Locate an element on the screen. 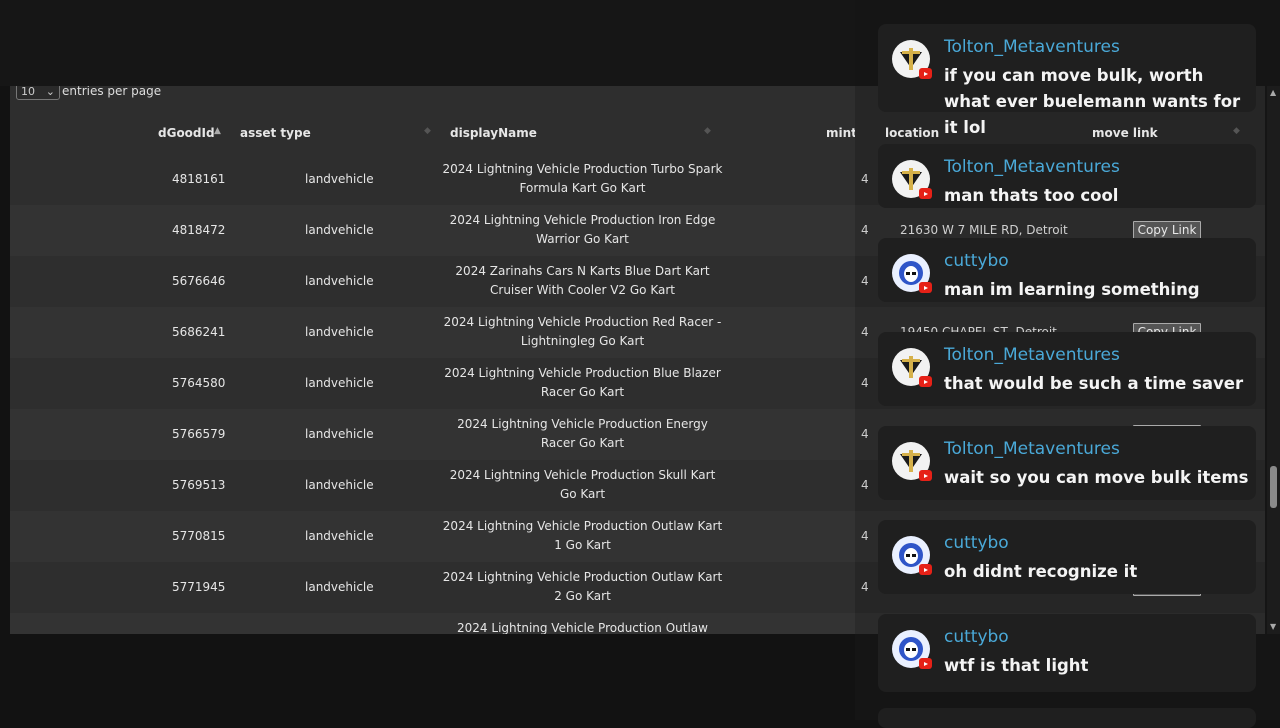  column-header-location: location is located at coordinates (912, 133).